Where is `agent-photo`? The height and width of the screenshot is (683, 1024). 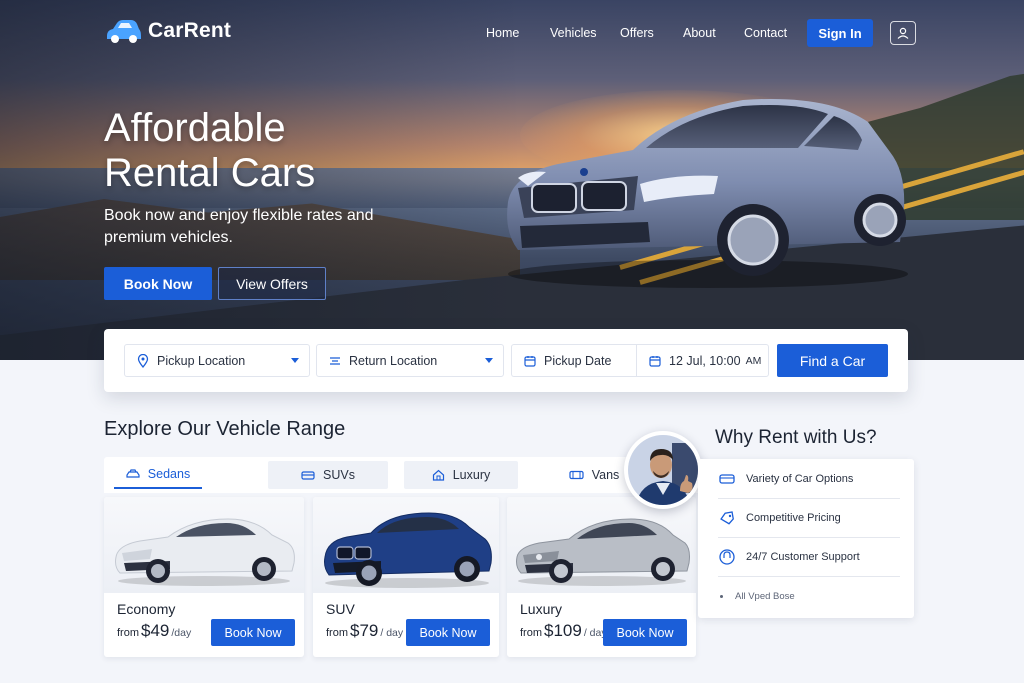 agent-photo is located at coordinates (663, 470).